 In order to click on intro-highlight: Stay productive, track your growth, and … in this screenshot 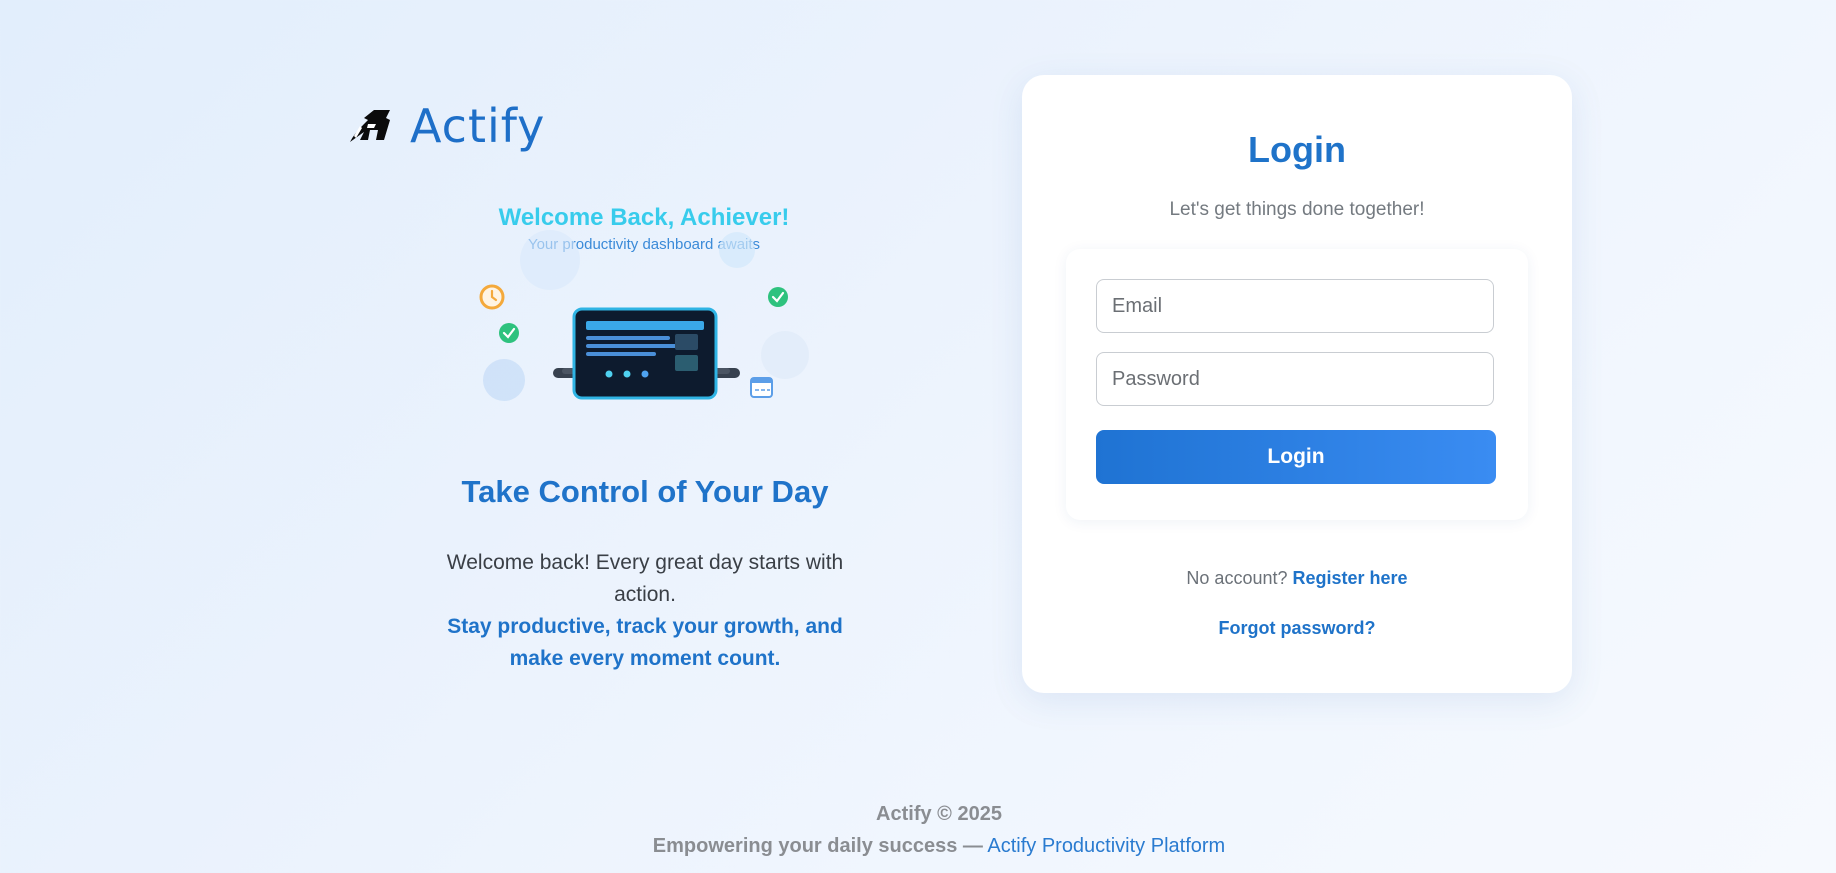, I will do `click(645, 642)`.